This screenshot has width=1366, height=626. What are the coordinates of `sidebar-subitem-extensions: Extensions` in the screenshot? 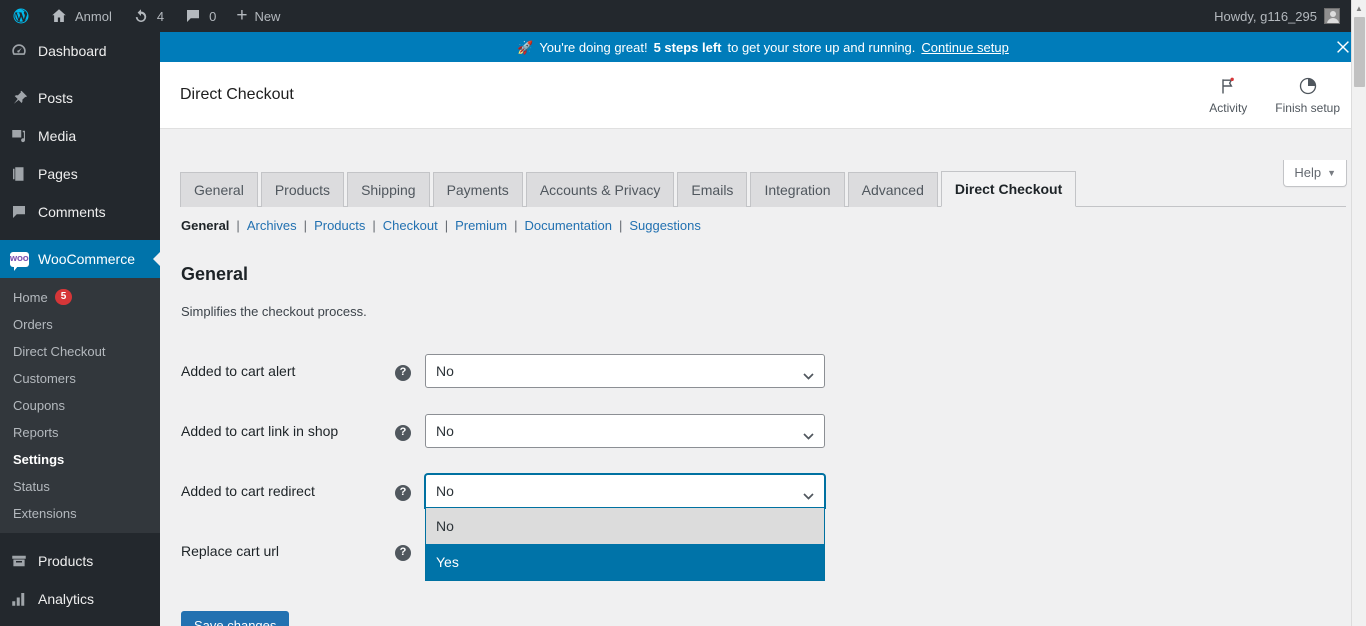 It's located at (80, 513).